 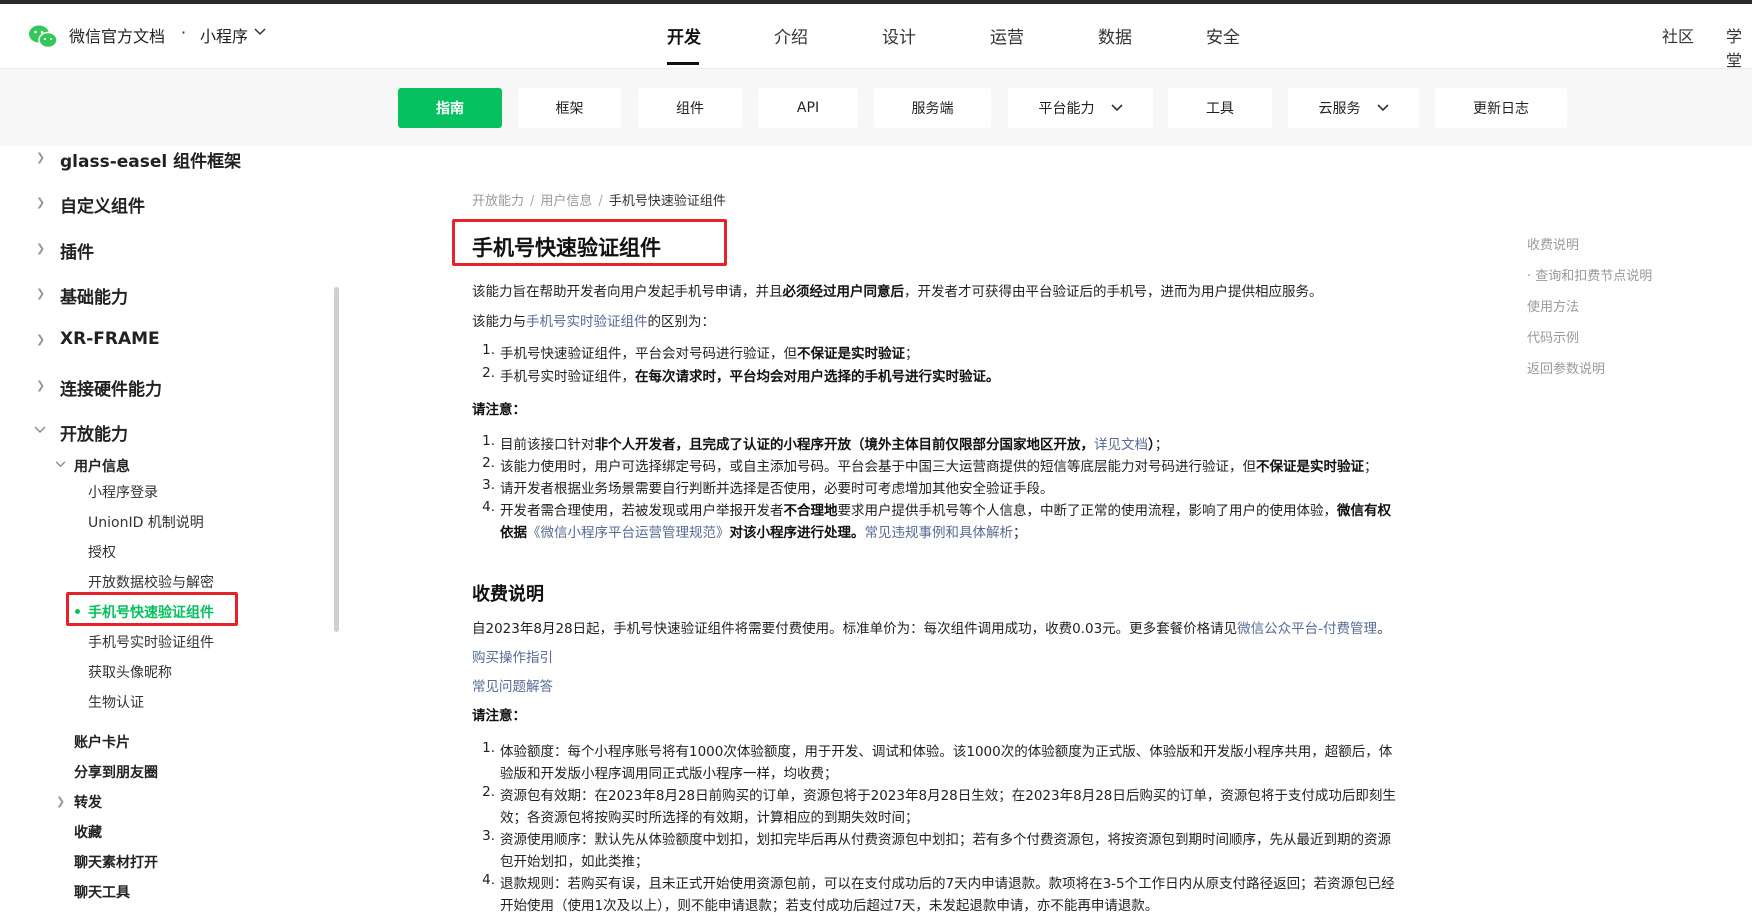 I want to click on list-item-continuation: 效；各资源包将按购买时所选择的有效期，计算相应的到期失效时间；, so click(x=695, y=816).